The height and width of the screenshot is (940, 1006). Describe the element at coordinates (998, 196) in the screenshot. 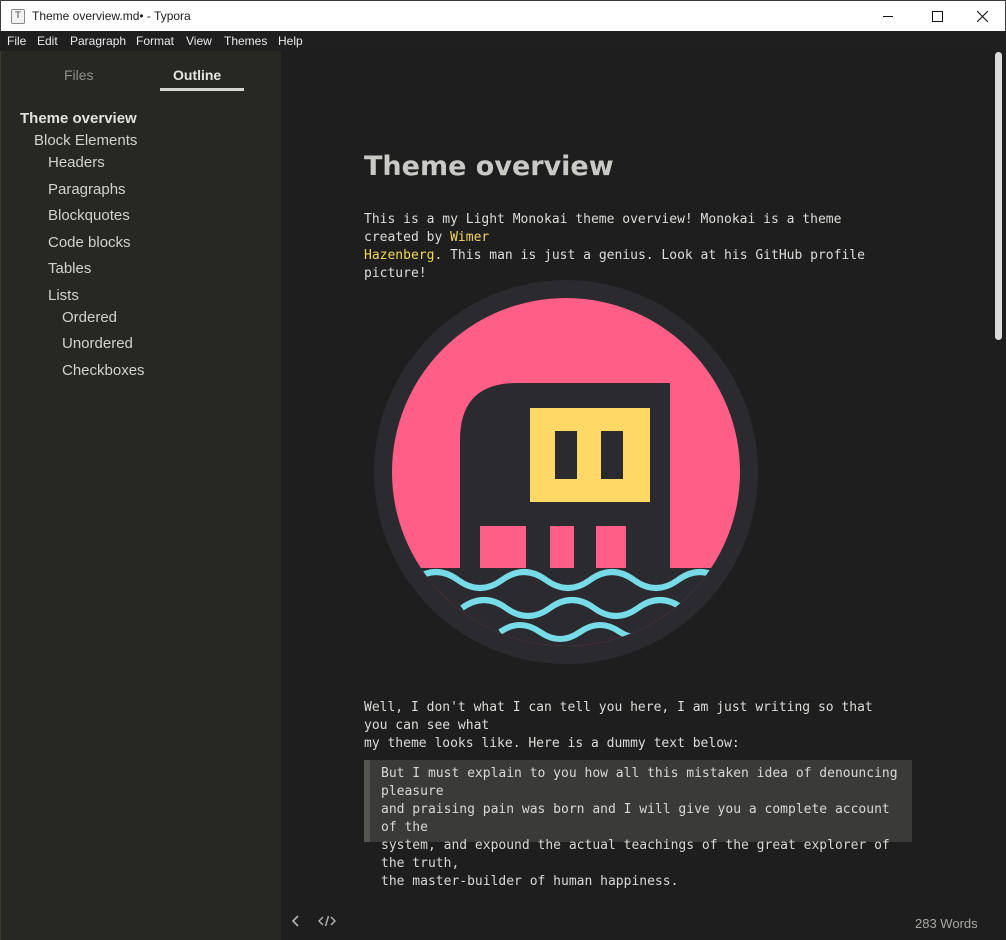

I see `editor-scrollbar` at that location.